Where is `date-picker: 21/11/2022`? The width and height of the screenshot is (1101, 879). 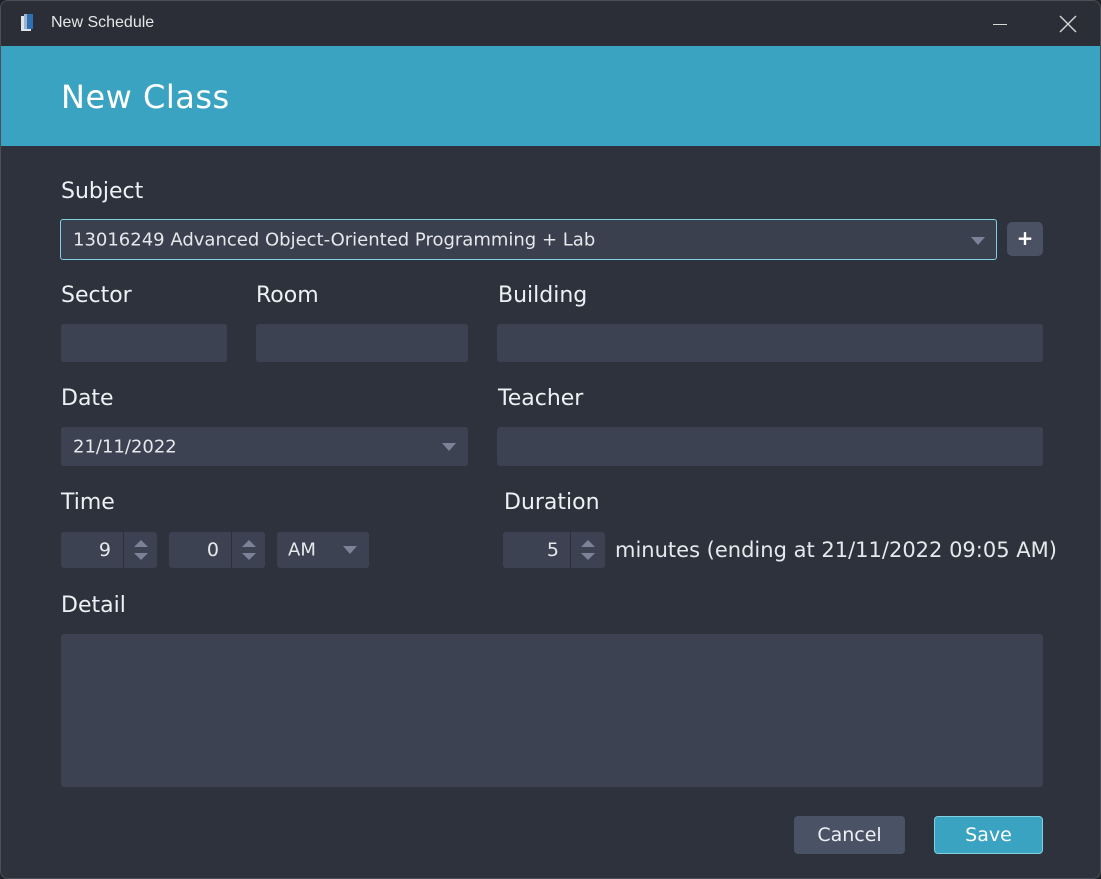
date-picker: 21/11/2022 is located at coordinates (264, 446).